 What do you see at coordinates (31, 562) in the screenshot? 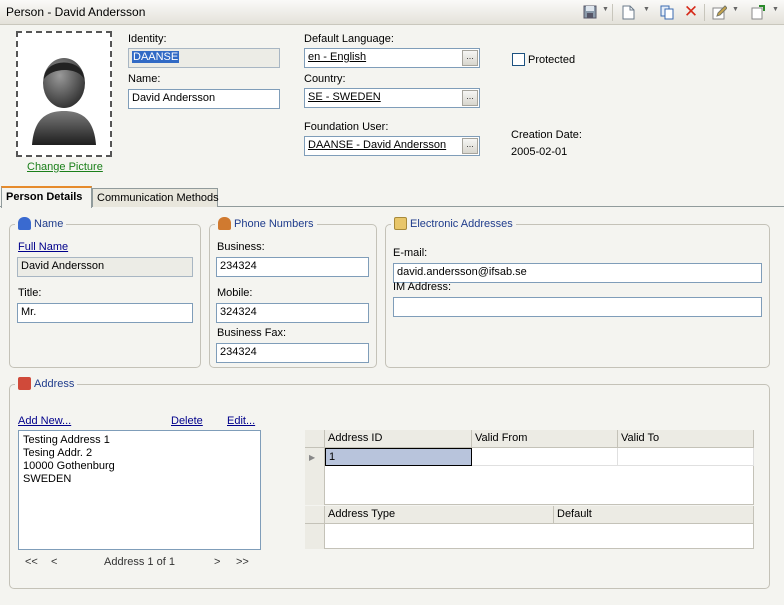
I see `first-address-button: <<` at bounding box center [31, 562].